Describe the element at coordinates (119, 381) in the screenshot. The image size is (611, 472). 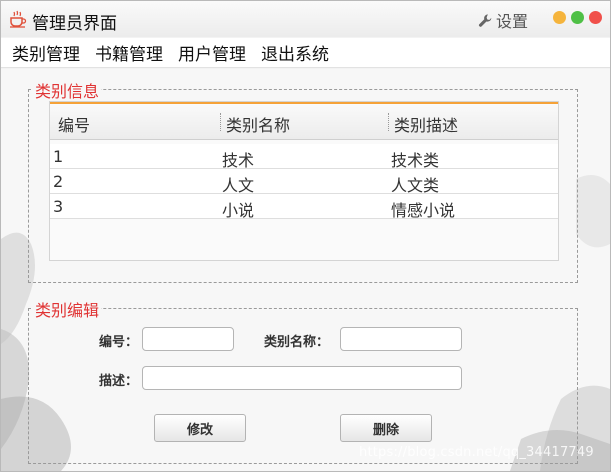
I see `description-label: 描述：` at that location.